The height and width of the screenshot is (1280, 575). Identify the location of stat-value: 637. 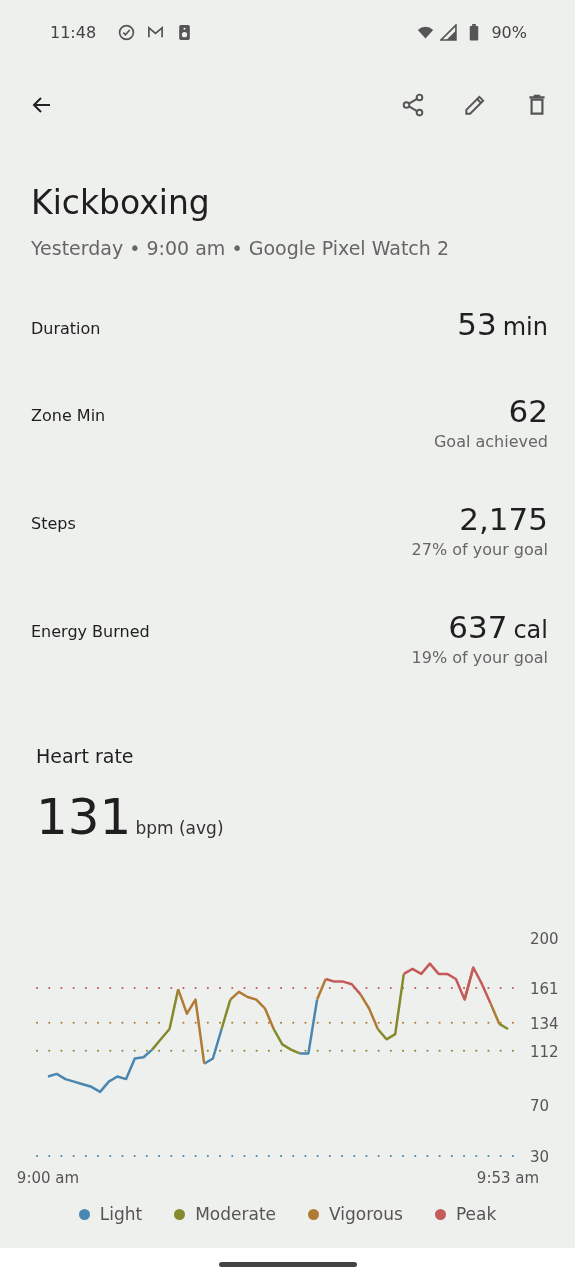
(478, 627).